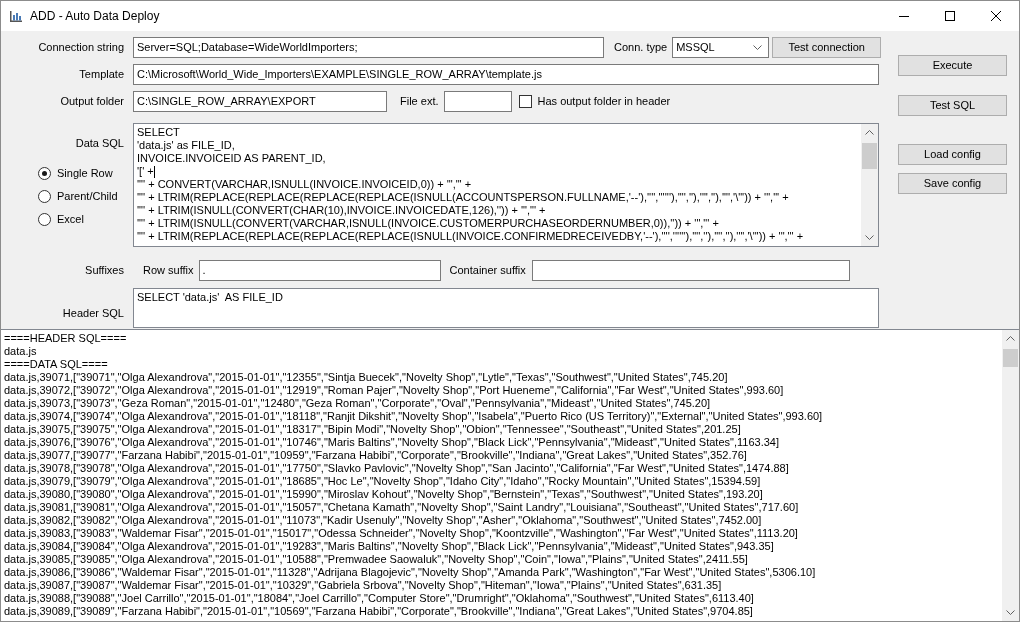 The width and height of the screenshot is (1020, 622). I want to click on header-sql-editor: SELECT 'data.js' AS FILE_ID, so click(506, 308).